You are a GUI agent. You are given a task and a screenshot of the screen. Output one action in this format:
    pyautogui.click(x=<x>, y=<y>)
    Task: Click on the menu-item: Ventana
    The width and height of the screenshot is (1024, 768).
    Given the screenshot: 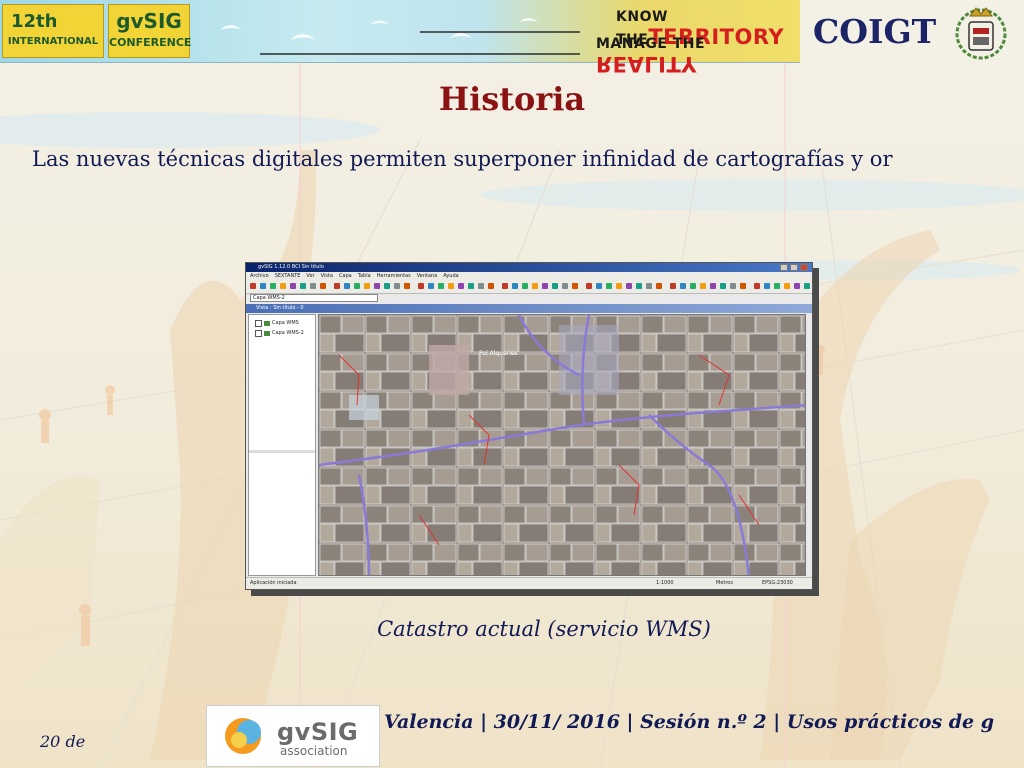 What is the action you would take?
    pyautogui.click(x=427, y=276)
    